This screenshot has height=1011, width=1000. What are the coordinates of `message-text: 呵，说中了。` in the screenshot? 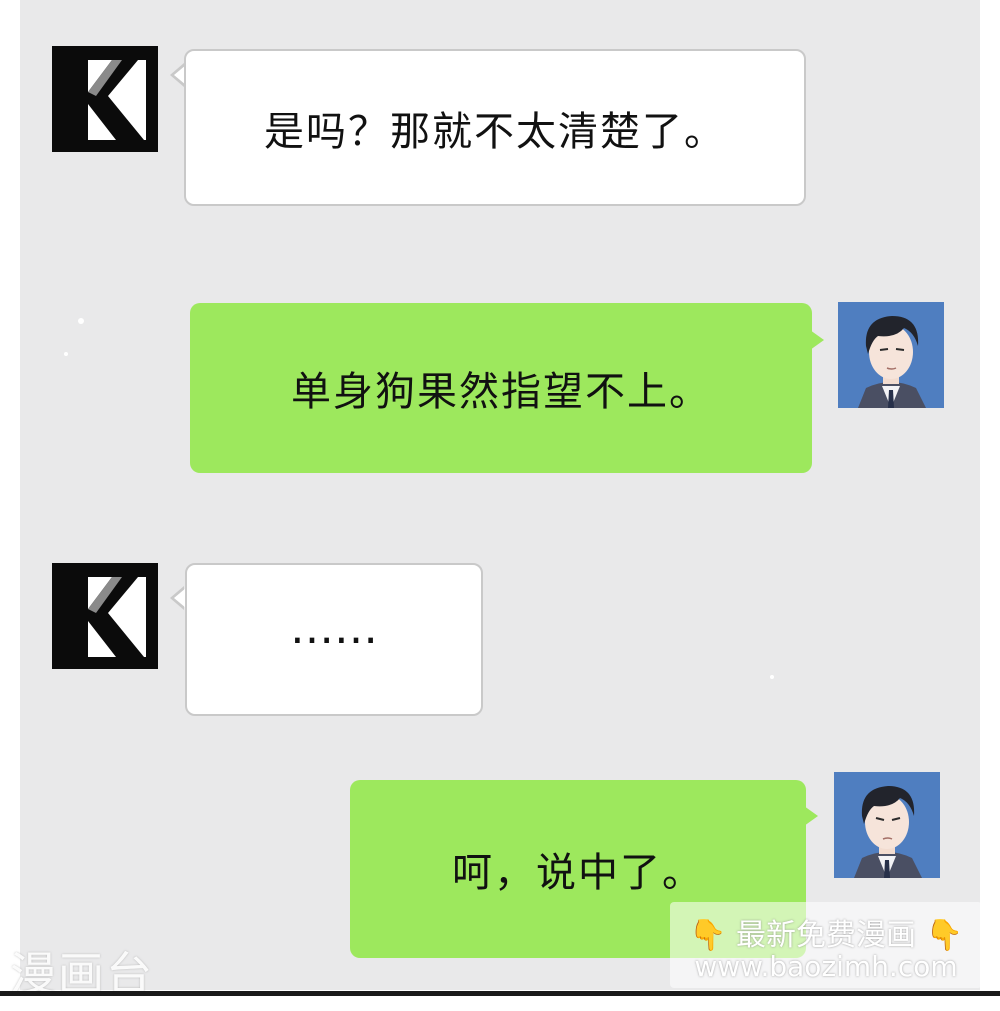 It's located at (578, 873).